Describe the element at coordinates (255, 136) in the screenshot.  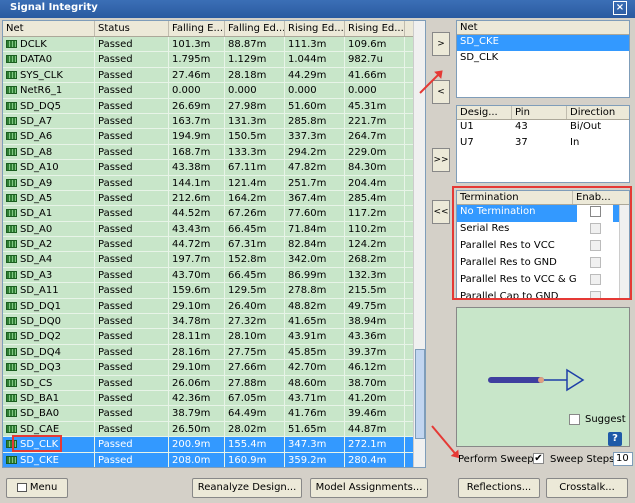
I see `net-value-cell: 150.5m` at that location.